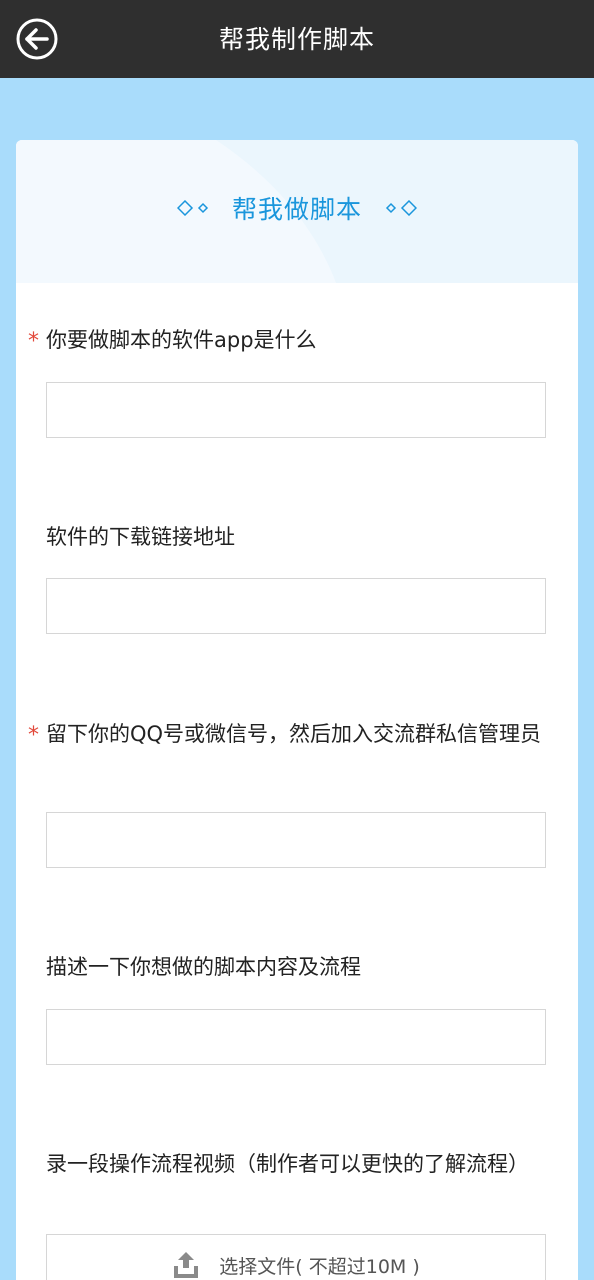 This screenshot has height=1280, width=594. What do you see at coordinates (296, 606) in the screenshot?
I see `download-link-input` at bounding box center [296, 606].